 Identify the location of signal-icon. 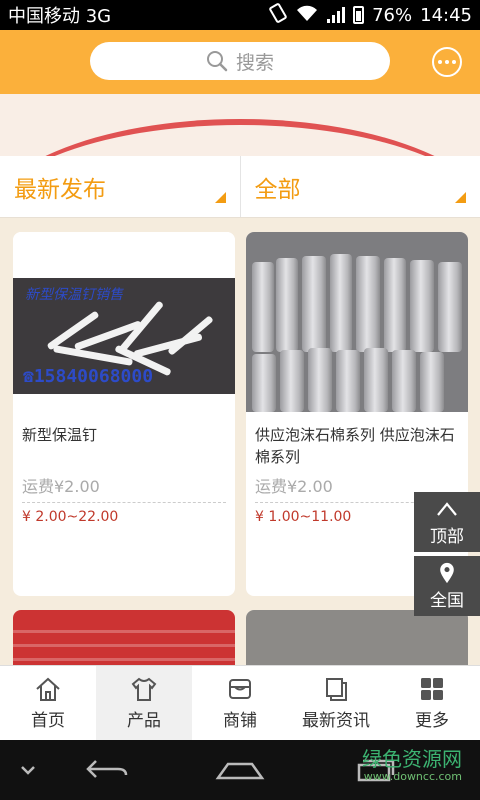
(336, 15).